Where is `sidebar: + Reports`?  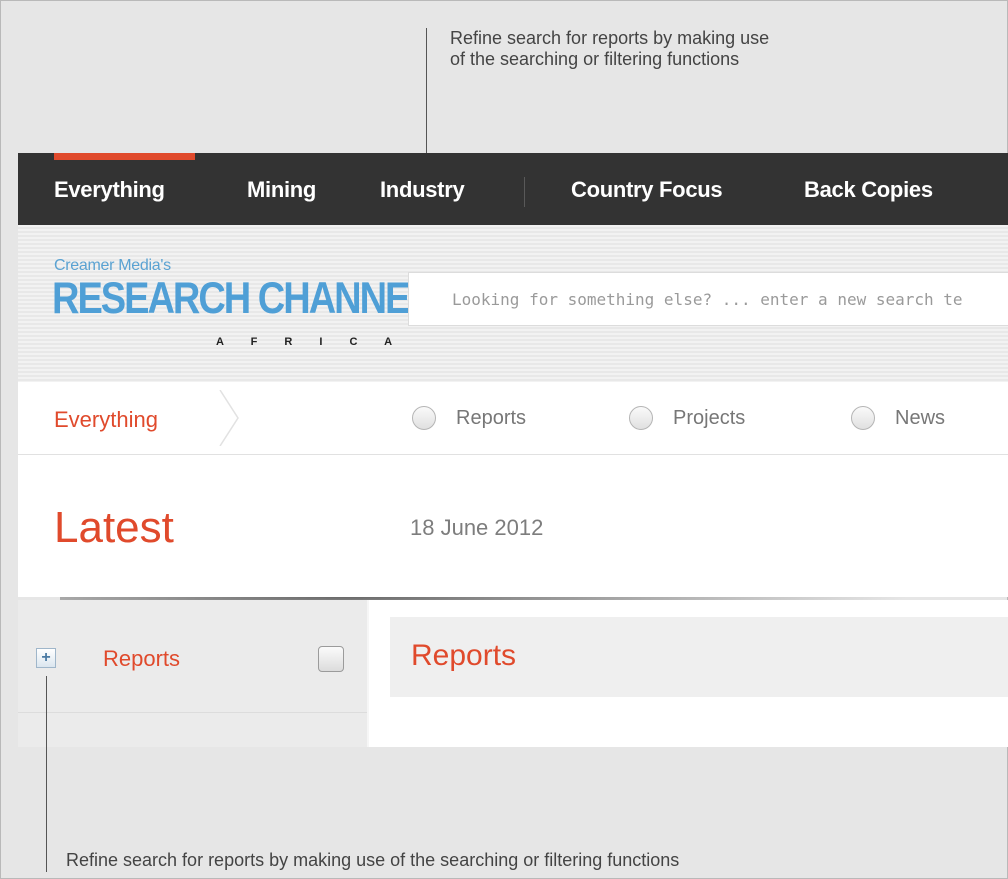
sidebar: + Reports is located at coordinates (193, 673).